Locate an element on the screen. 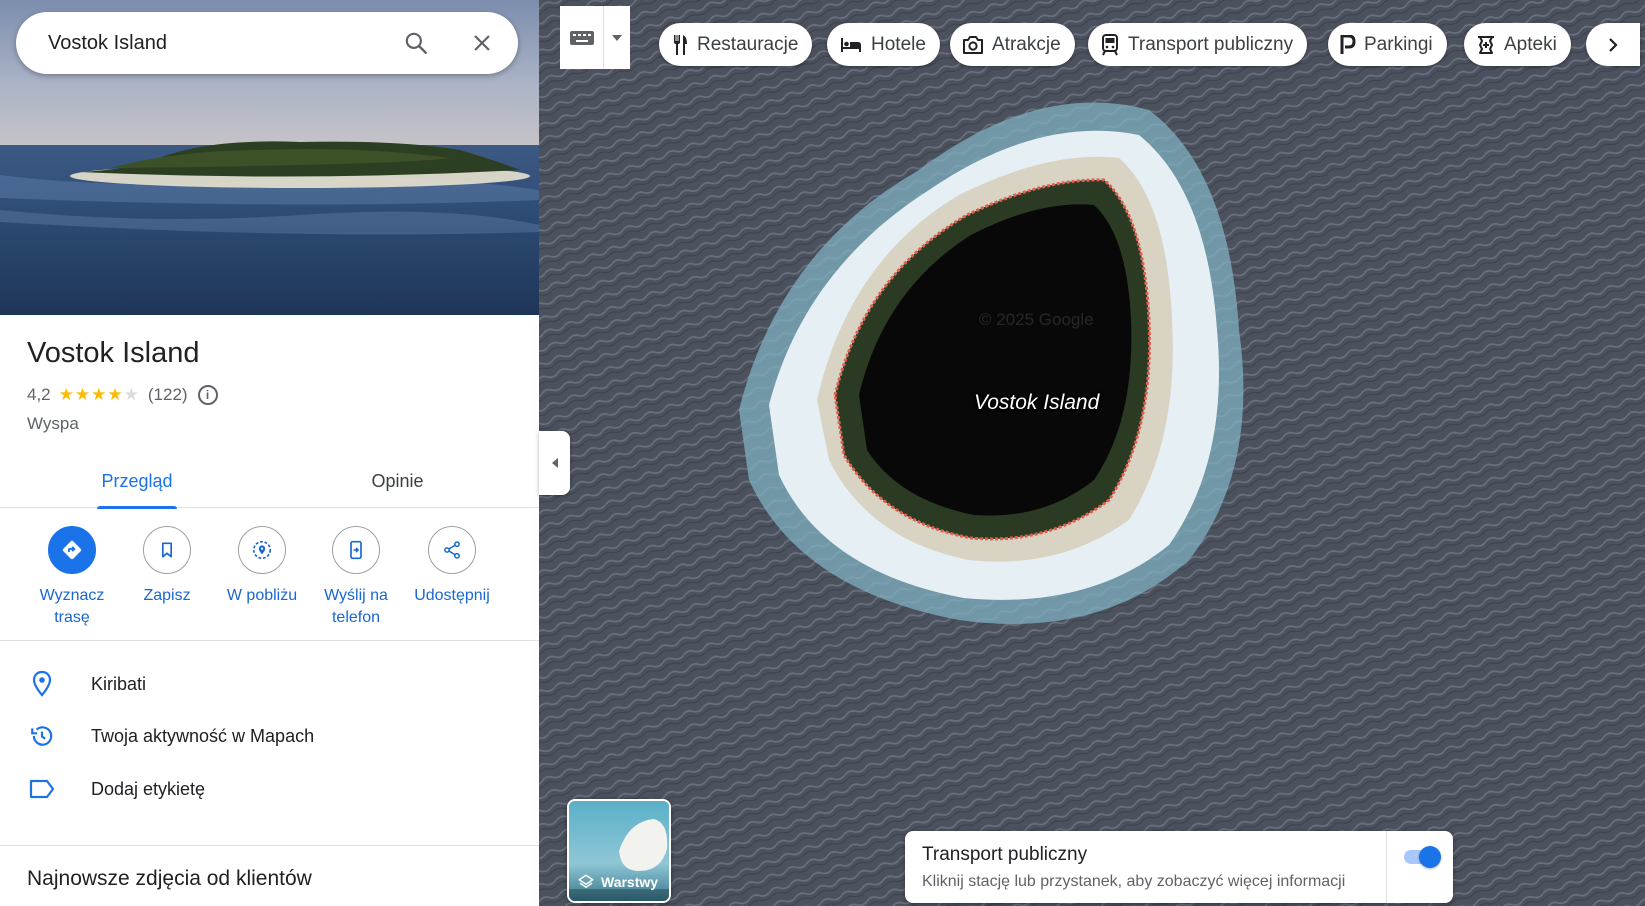  chip-hotels: Hotele is located at coordinates (883, 44).